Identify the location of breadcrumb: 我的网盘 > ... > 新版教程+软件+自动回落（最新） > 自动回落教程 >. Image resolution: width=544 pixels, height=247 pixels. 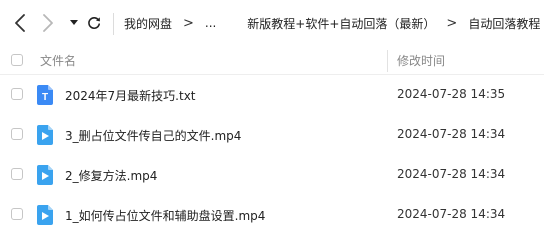
(334, 23).